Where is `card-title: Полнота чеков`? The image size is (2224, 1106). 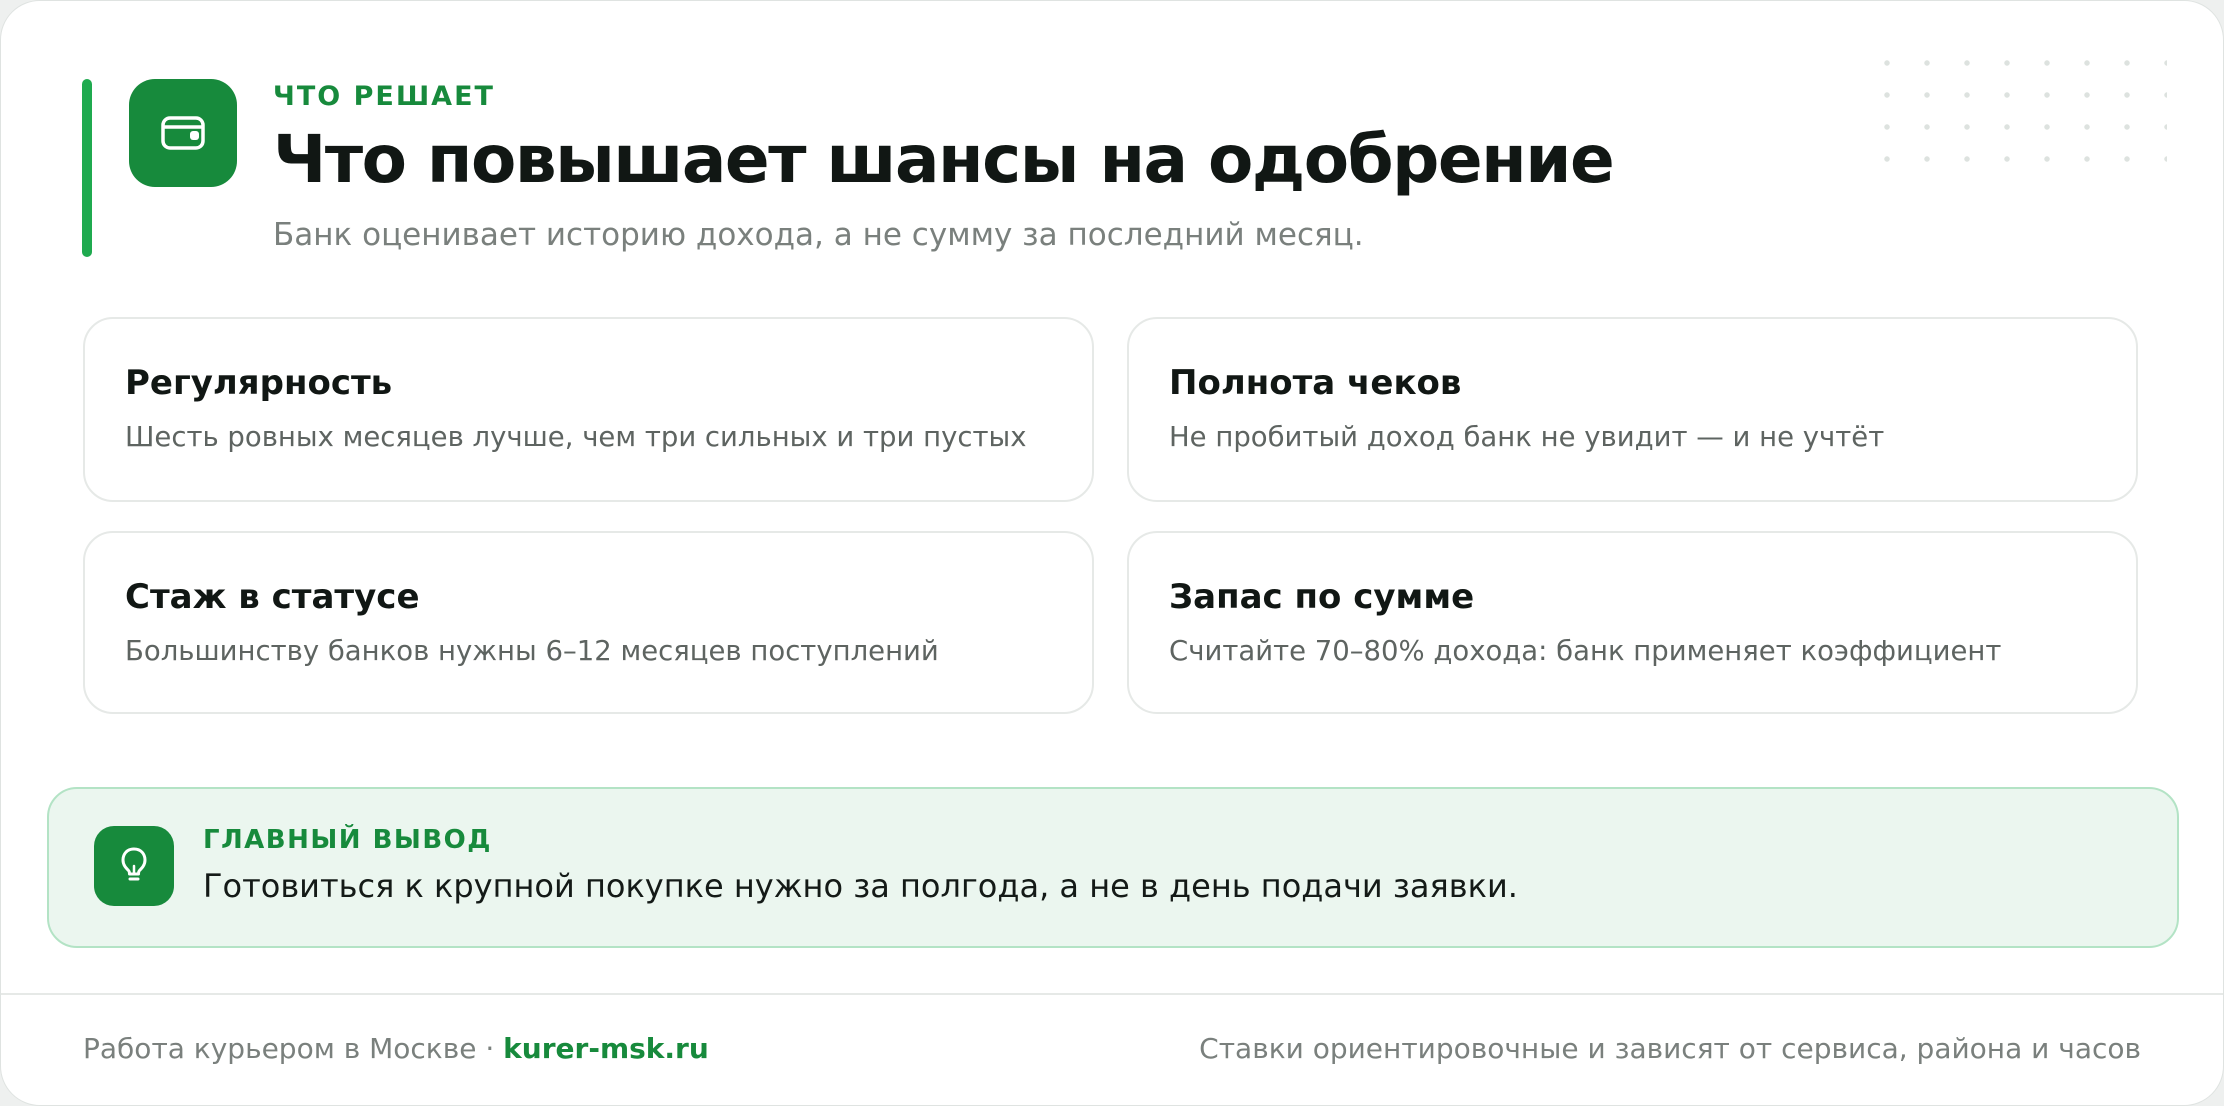 card-title: Полнота чеков is located at coordinates (1315, 383).